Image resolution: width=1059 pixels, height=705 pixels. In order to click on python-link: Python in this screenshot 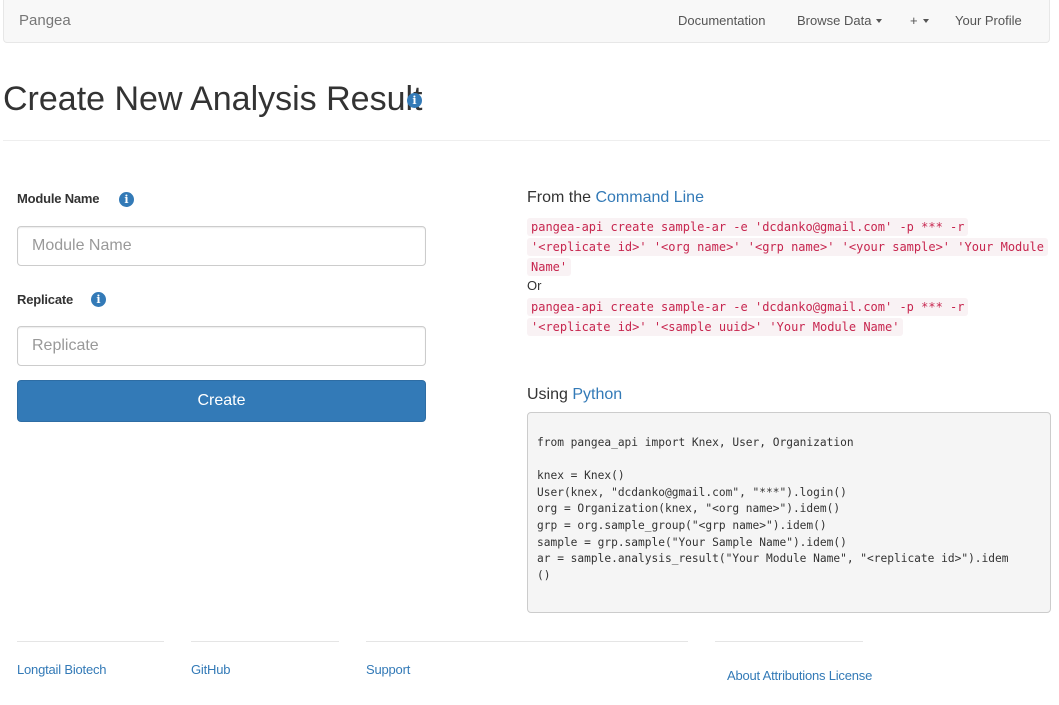, I will do `click(597, 394)`.